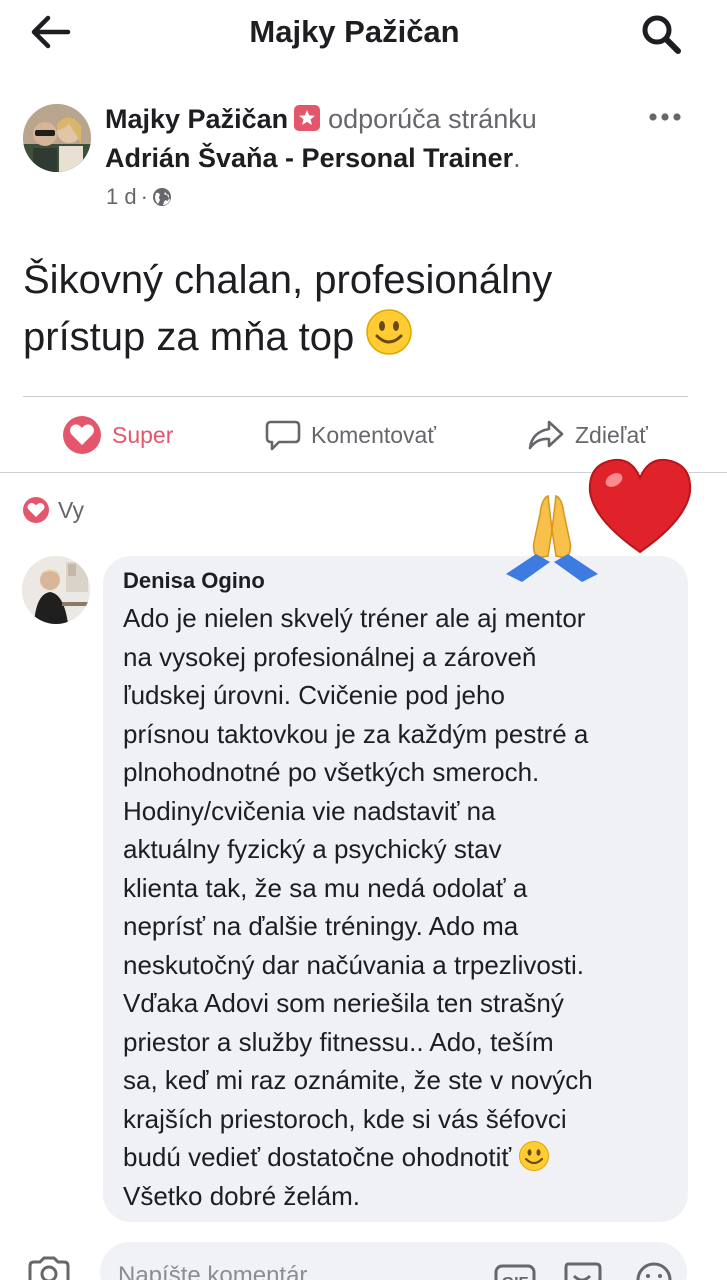 The image size is (727, 1280). I want to click on share-button: Zdieľať, so click(587, 435).